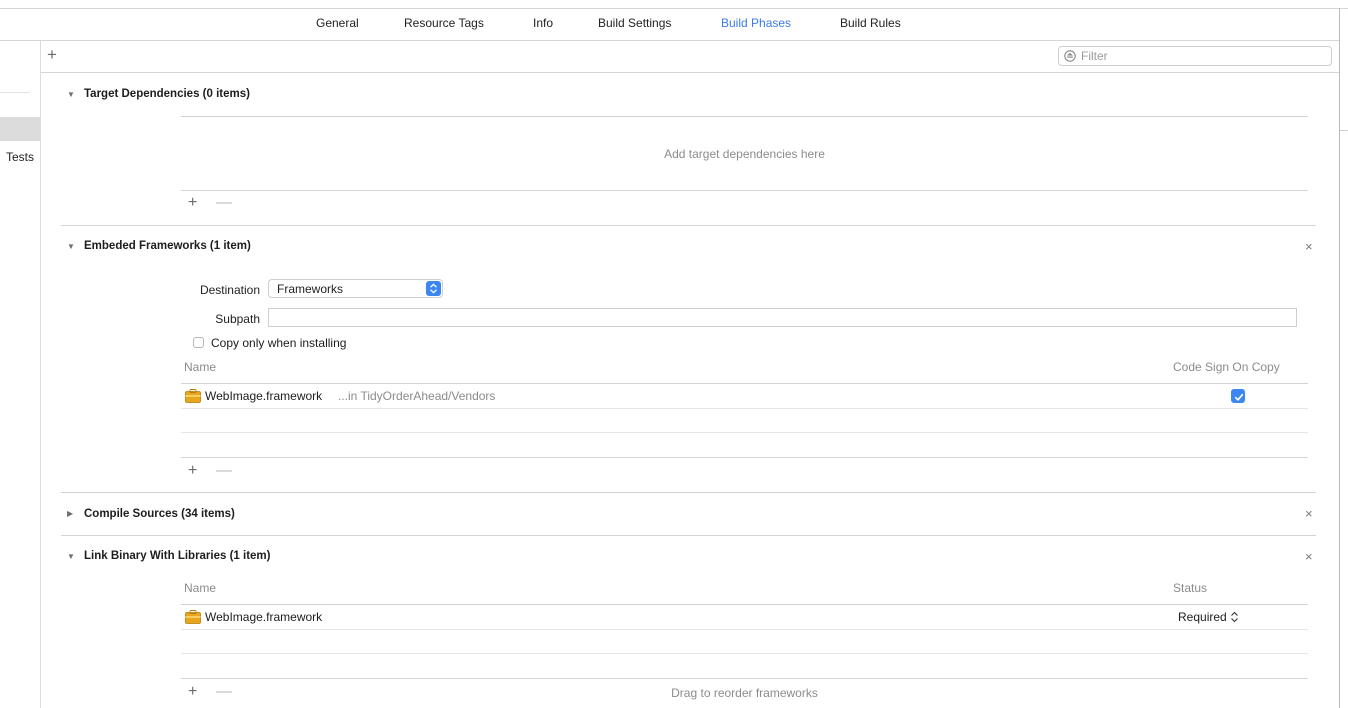  I want to click on table-top-border, so click(744, 116).